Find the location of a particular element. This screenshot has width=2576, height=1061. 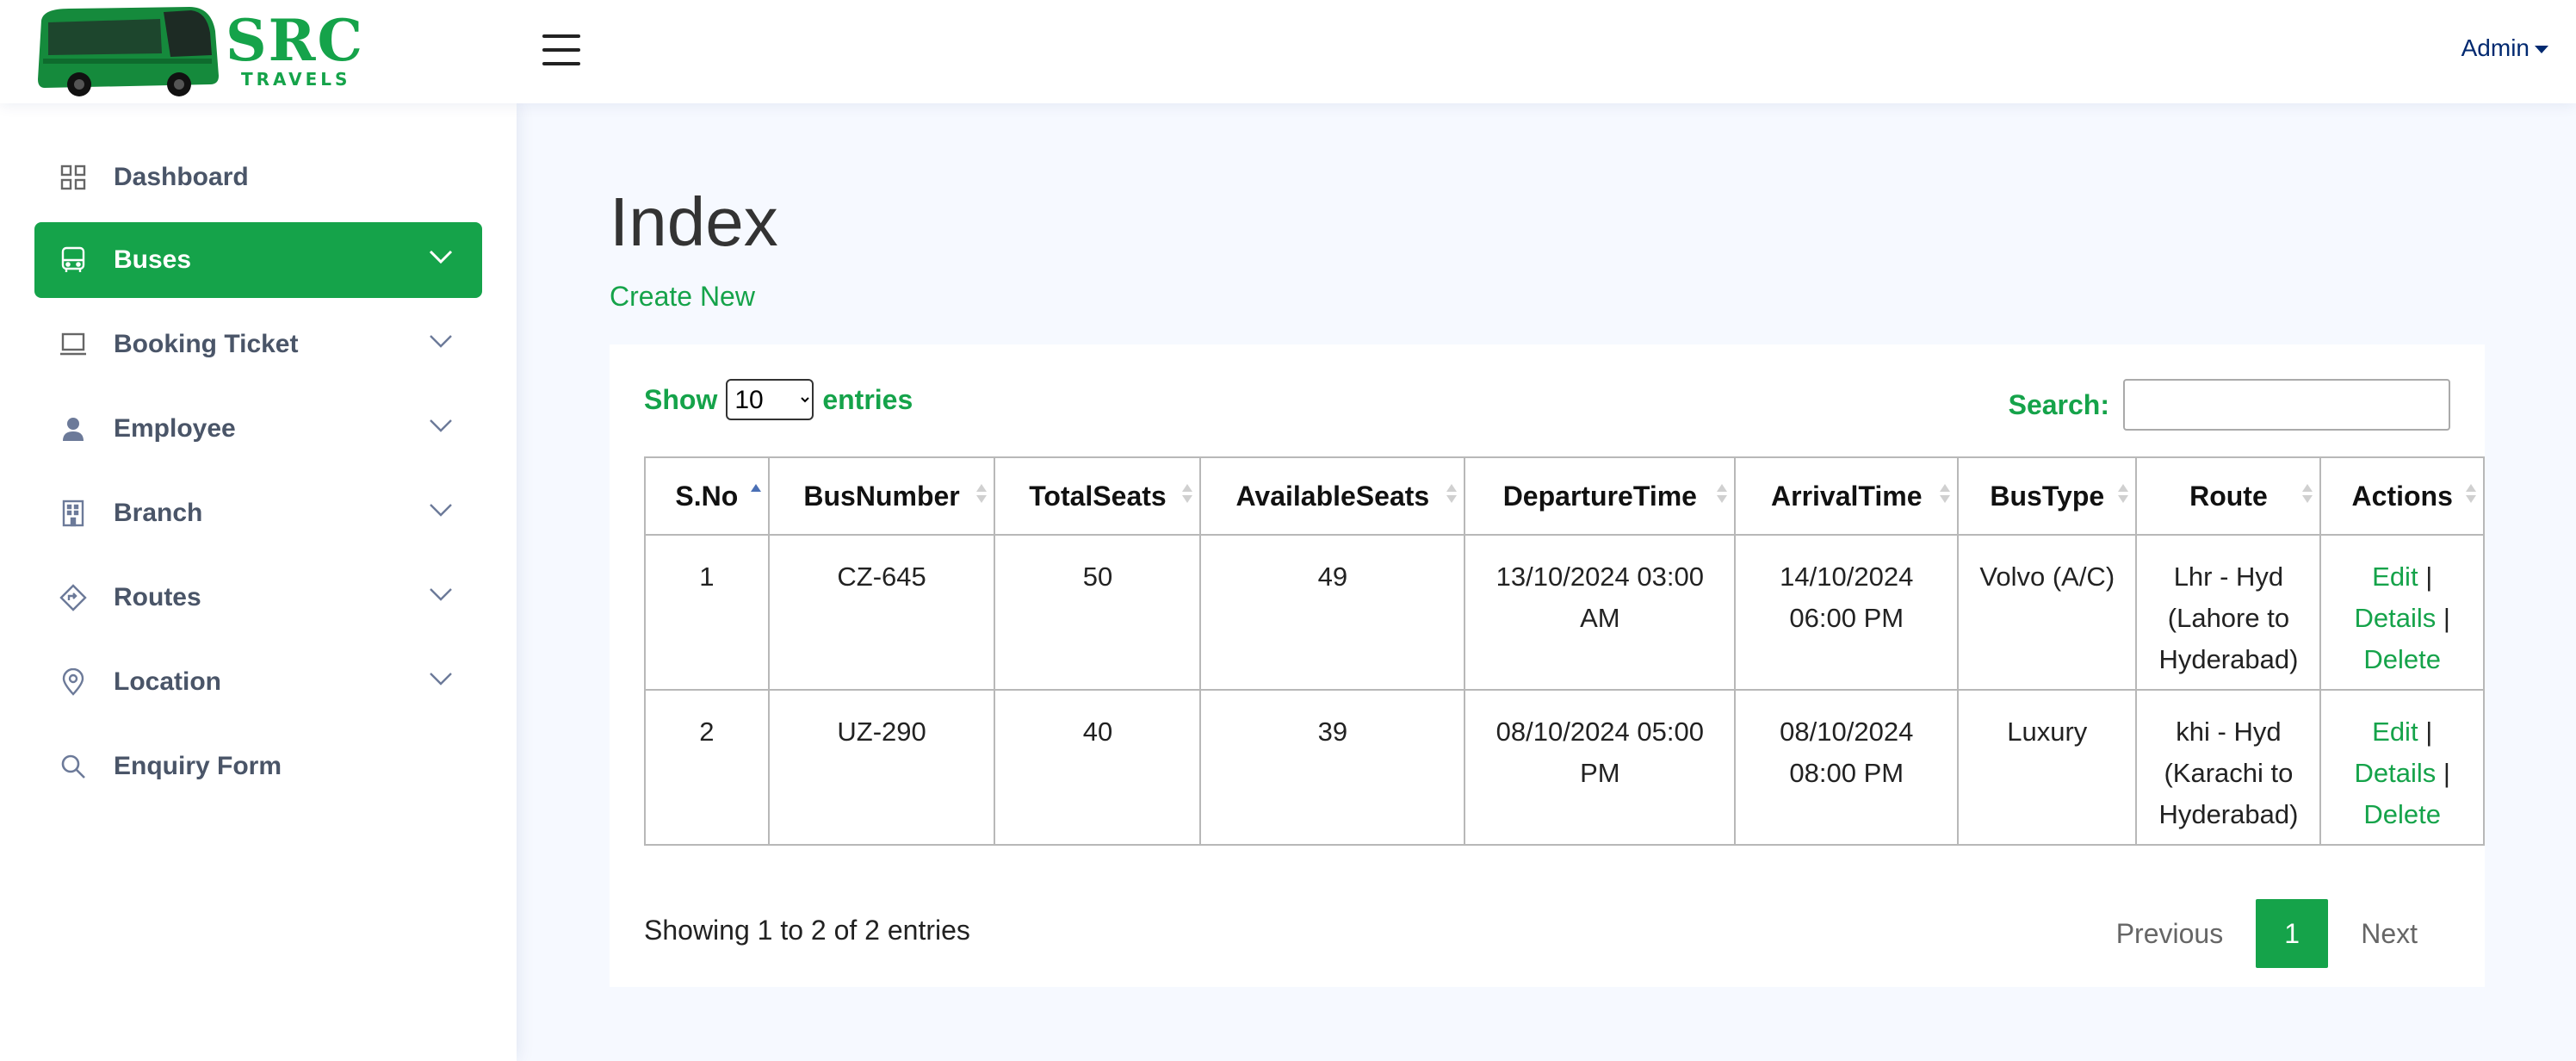

sidebar-item-label: Employee is located at coordinates (175, 428).